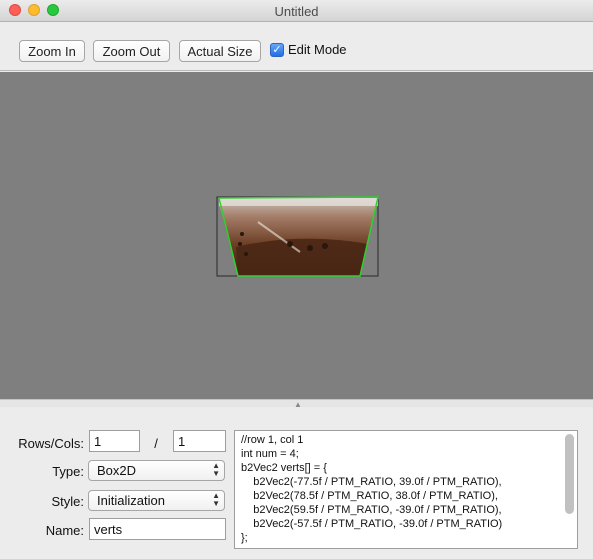  Describe the element at coordinates (199, 441) in the screenshot. I see `cols-input: 1` at that location.